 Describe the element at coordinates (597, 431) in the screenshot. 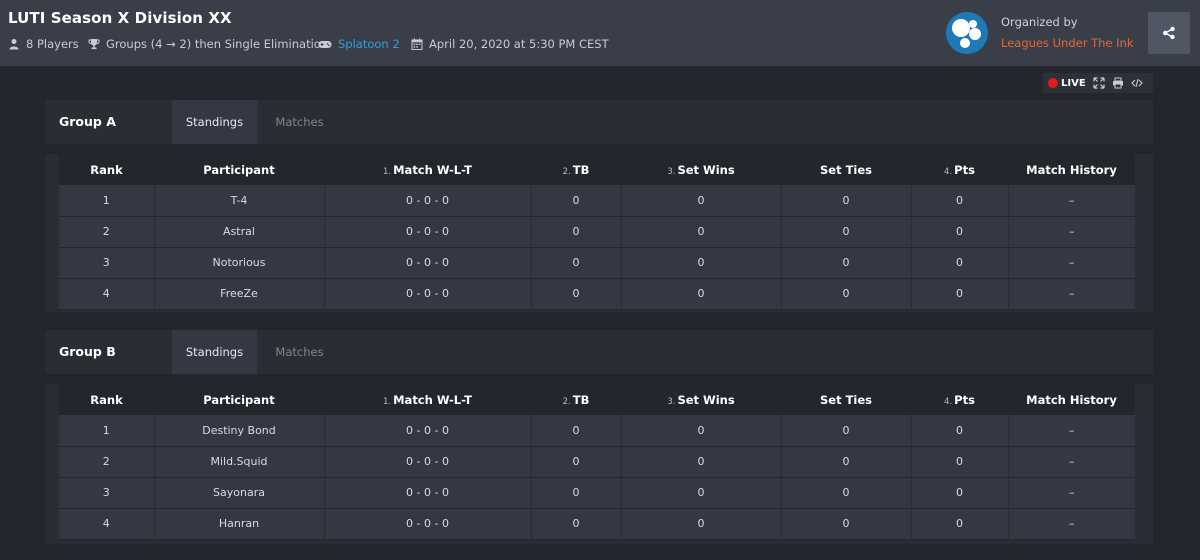

I see `table-row: 1 Destiny Bond 0 - 0 - 0 0 0 0 0 –` at that location.